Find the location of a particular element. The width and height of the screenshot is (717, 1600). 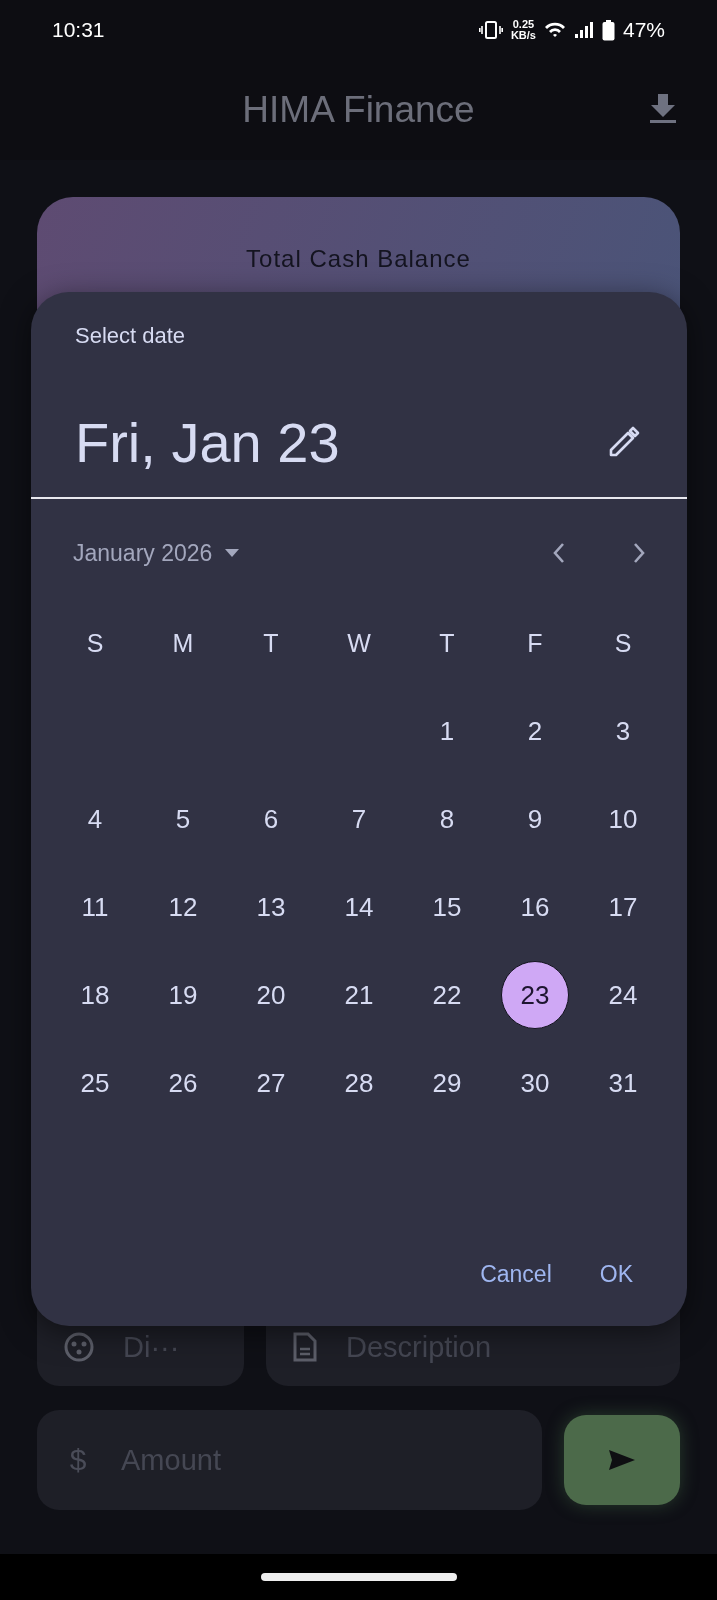

card-title: Total Cash Balance is located at coordinates (358, 259).